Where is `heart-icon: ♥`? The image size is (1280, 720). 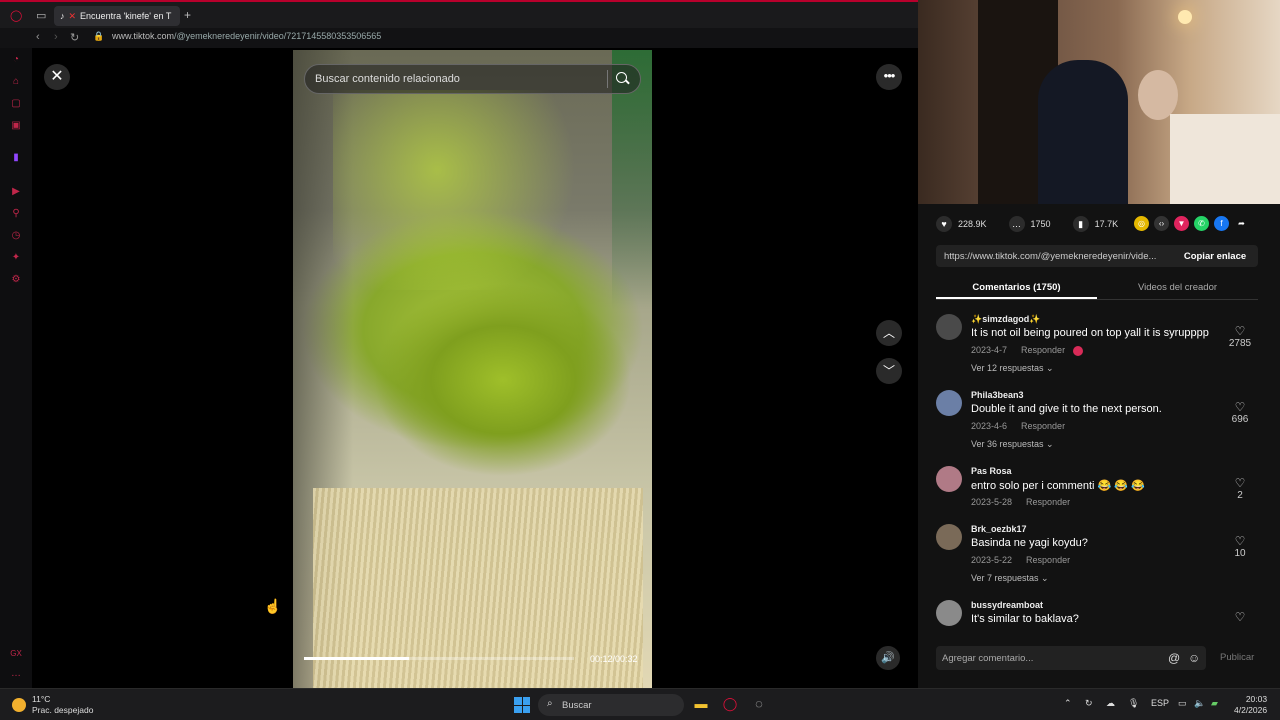
heart-icon: ♥ is located at coordinates (944, 224).